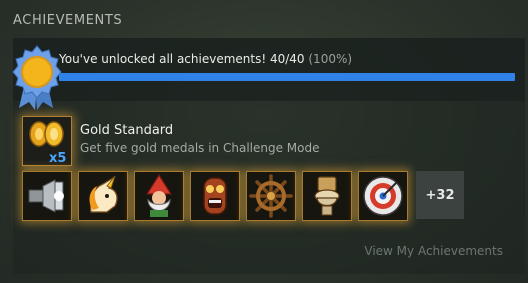 Image resolution: width=528 pixels, height=283 pixels. I want to click on gnome-icon, so click(159, 196).